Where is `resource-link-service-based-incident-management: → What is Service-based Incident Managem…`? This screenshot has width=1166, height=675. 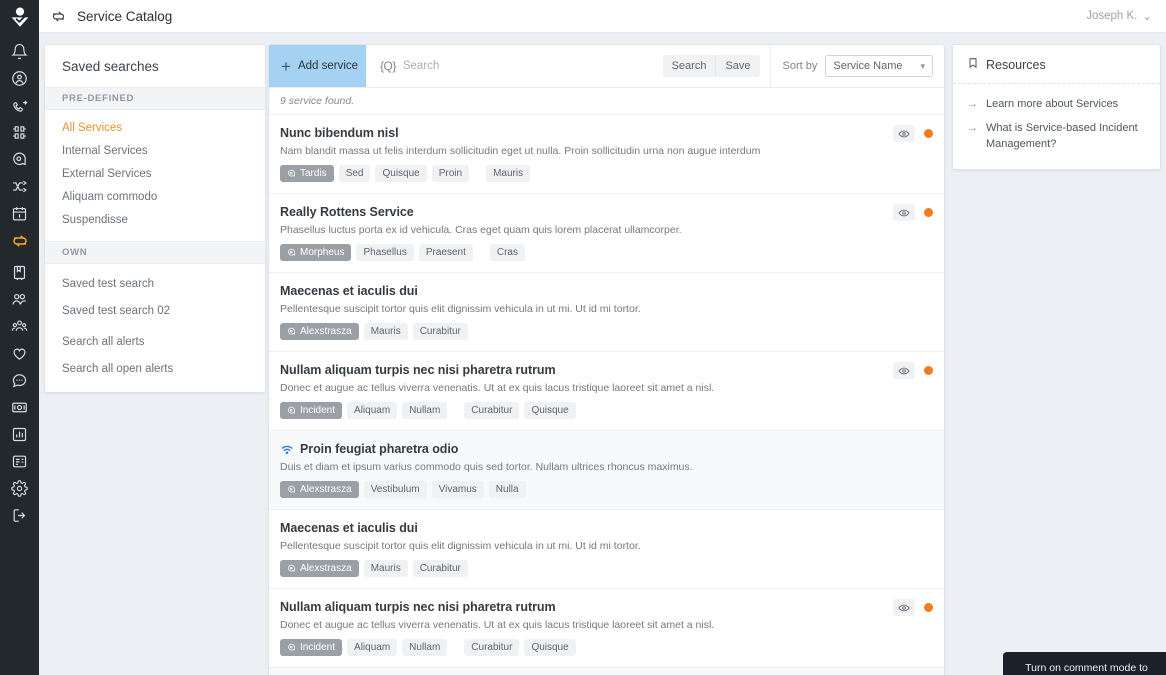
resource-link-service-based-incident-management: → What is Service-based Incident Managem… is located at coordinates (1056, 136).